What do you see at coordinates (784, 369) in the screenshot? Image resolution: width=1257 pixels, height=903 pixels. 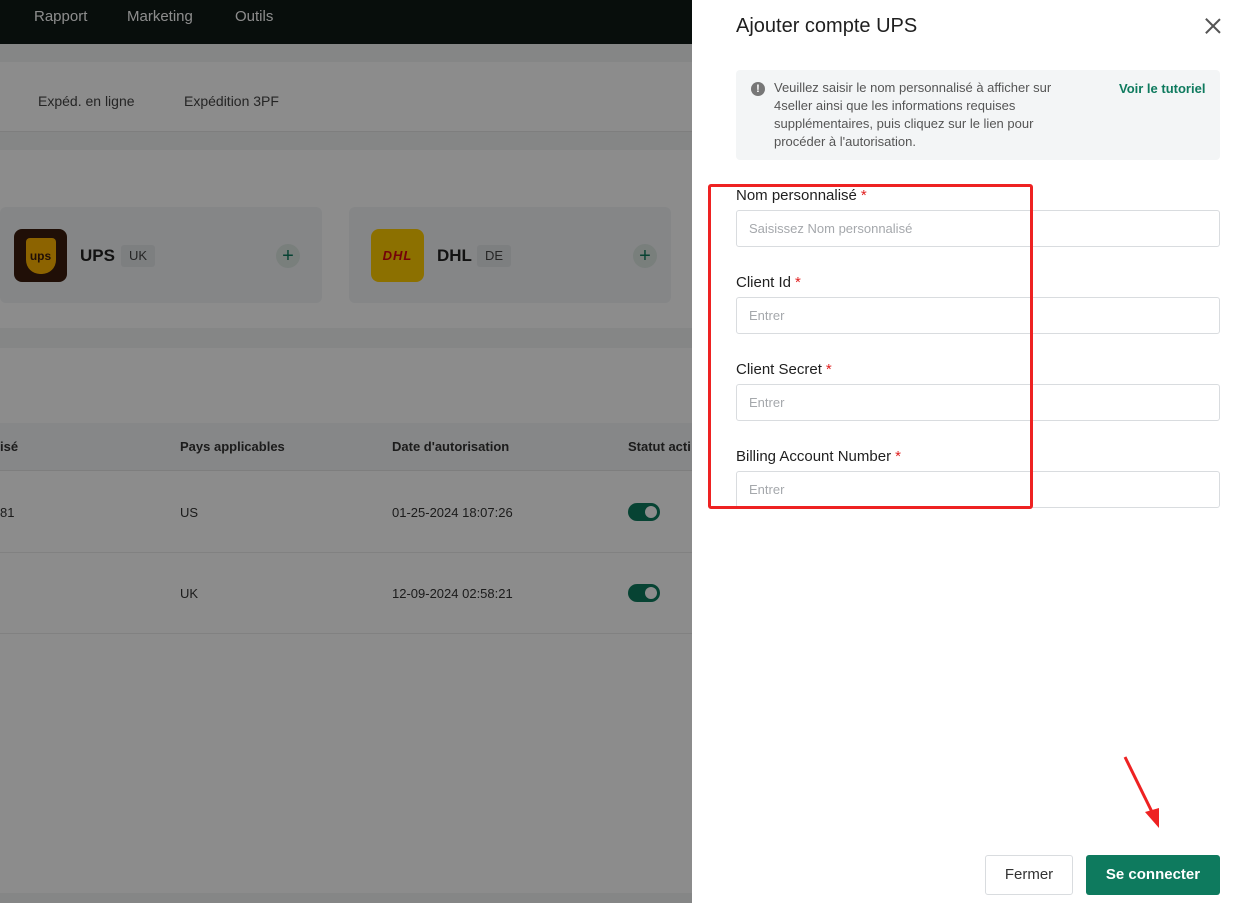 I see `field-label-client-secret: Client Secret *` at bounding box center [784, 369].